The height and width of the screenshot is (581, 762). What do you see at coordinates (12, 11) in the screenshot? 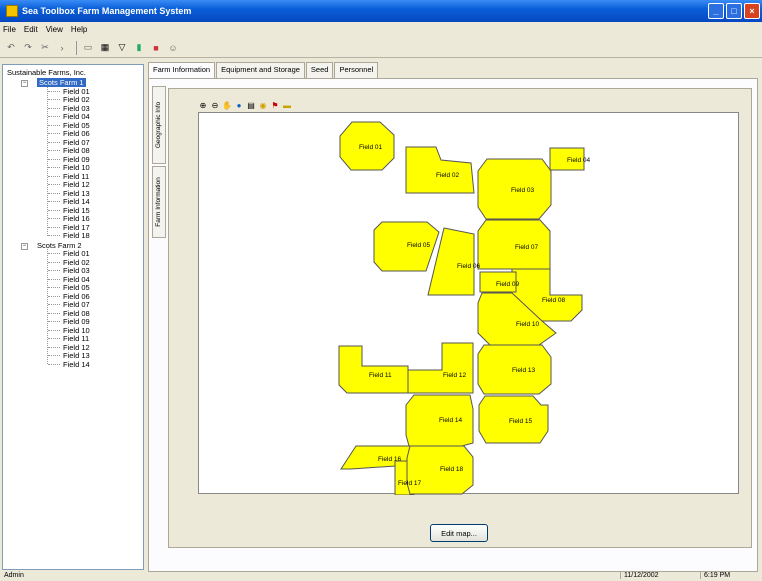
I see `app-icon` at bounding box center [12, 11].